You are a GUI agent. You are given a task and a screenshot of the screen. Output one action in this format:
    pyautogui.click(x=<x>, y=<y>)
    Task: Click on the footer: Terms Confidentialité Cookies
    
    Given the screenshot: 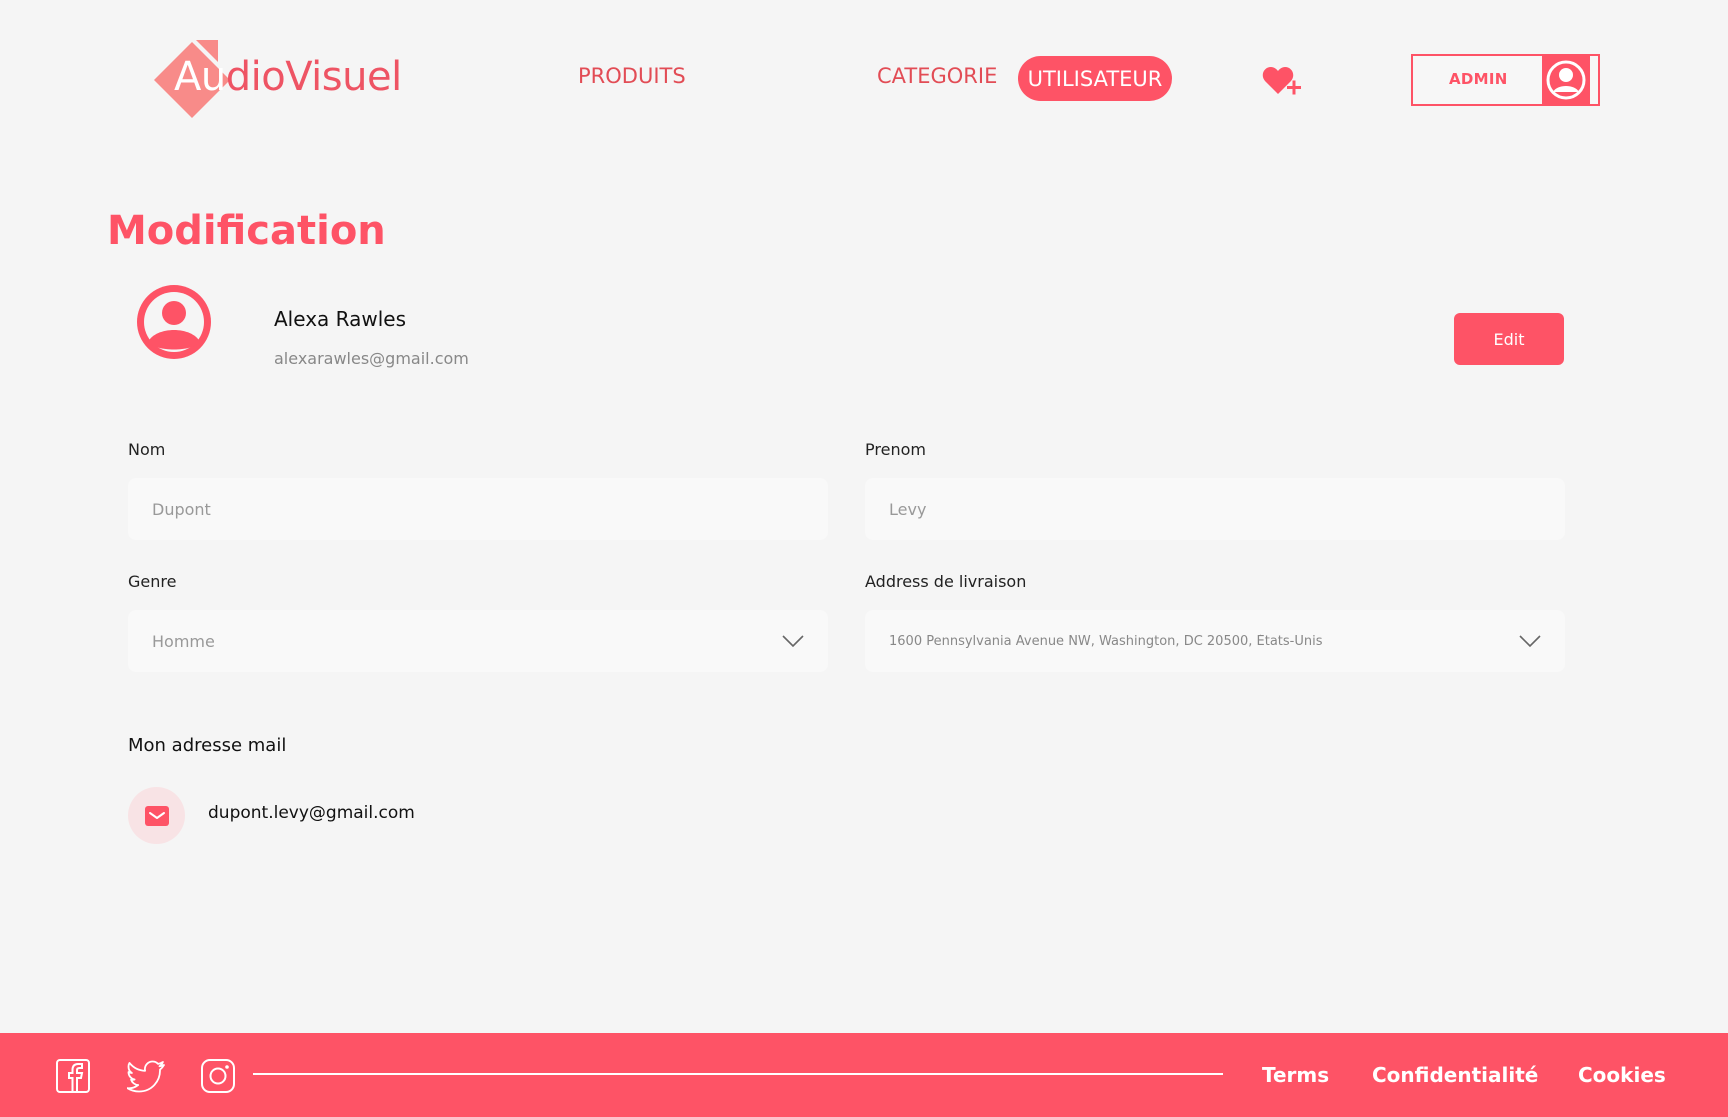 What is the action you would take?
    pyautogui.click(x=864, y=1075)
    